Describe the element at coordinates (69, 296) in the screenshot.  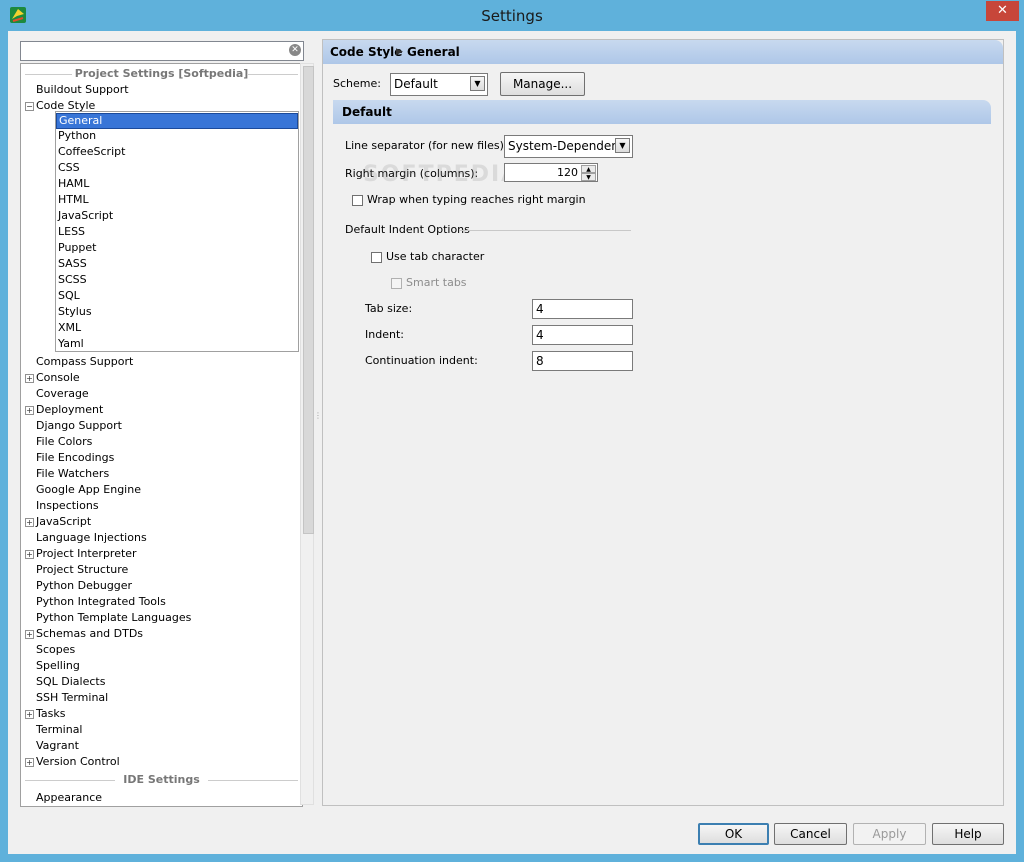
I see `tree-item-sql: SQL` at that location.